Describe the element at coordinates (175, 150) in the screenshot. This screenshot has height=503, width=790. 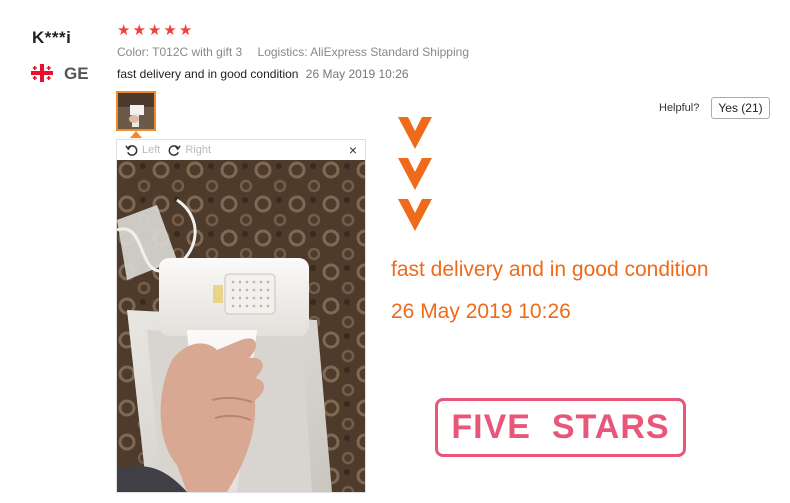
I see `rotate-right-icon` at that location.